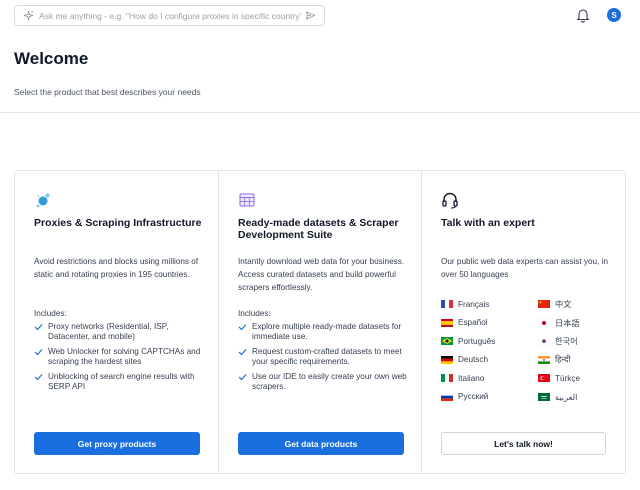 This screenshot has width=640, height=490. Describe the element at coordinates (118, 223) in the screenshot. I see `card-title: Proxies & Scraping Infrastructure` at that location.